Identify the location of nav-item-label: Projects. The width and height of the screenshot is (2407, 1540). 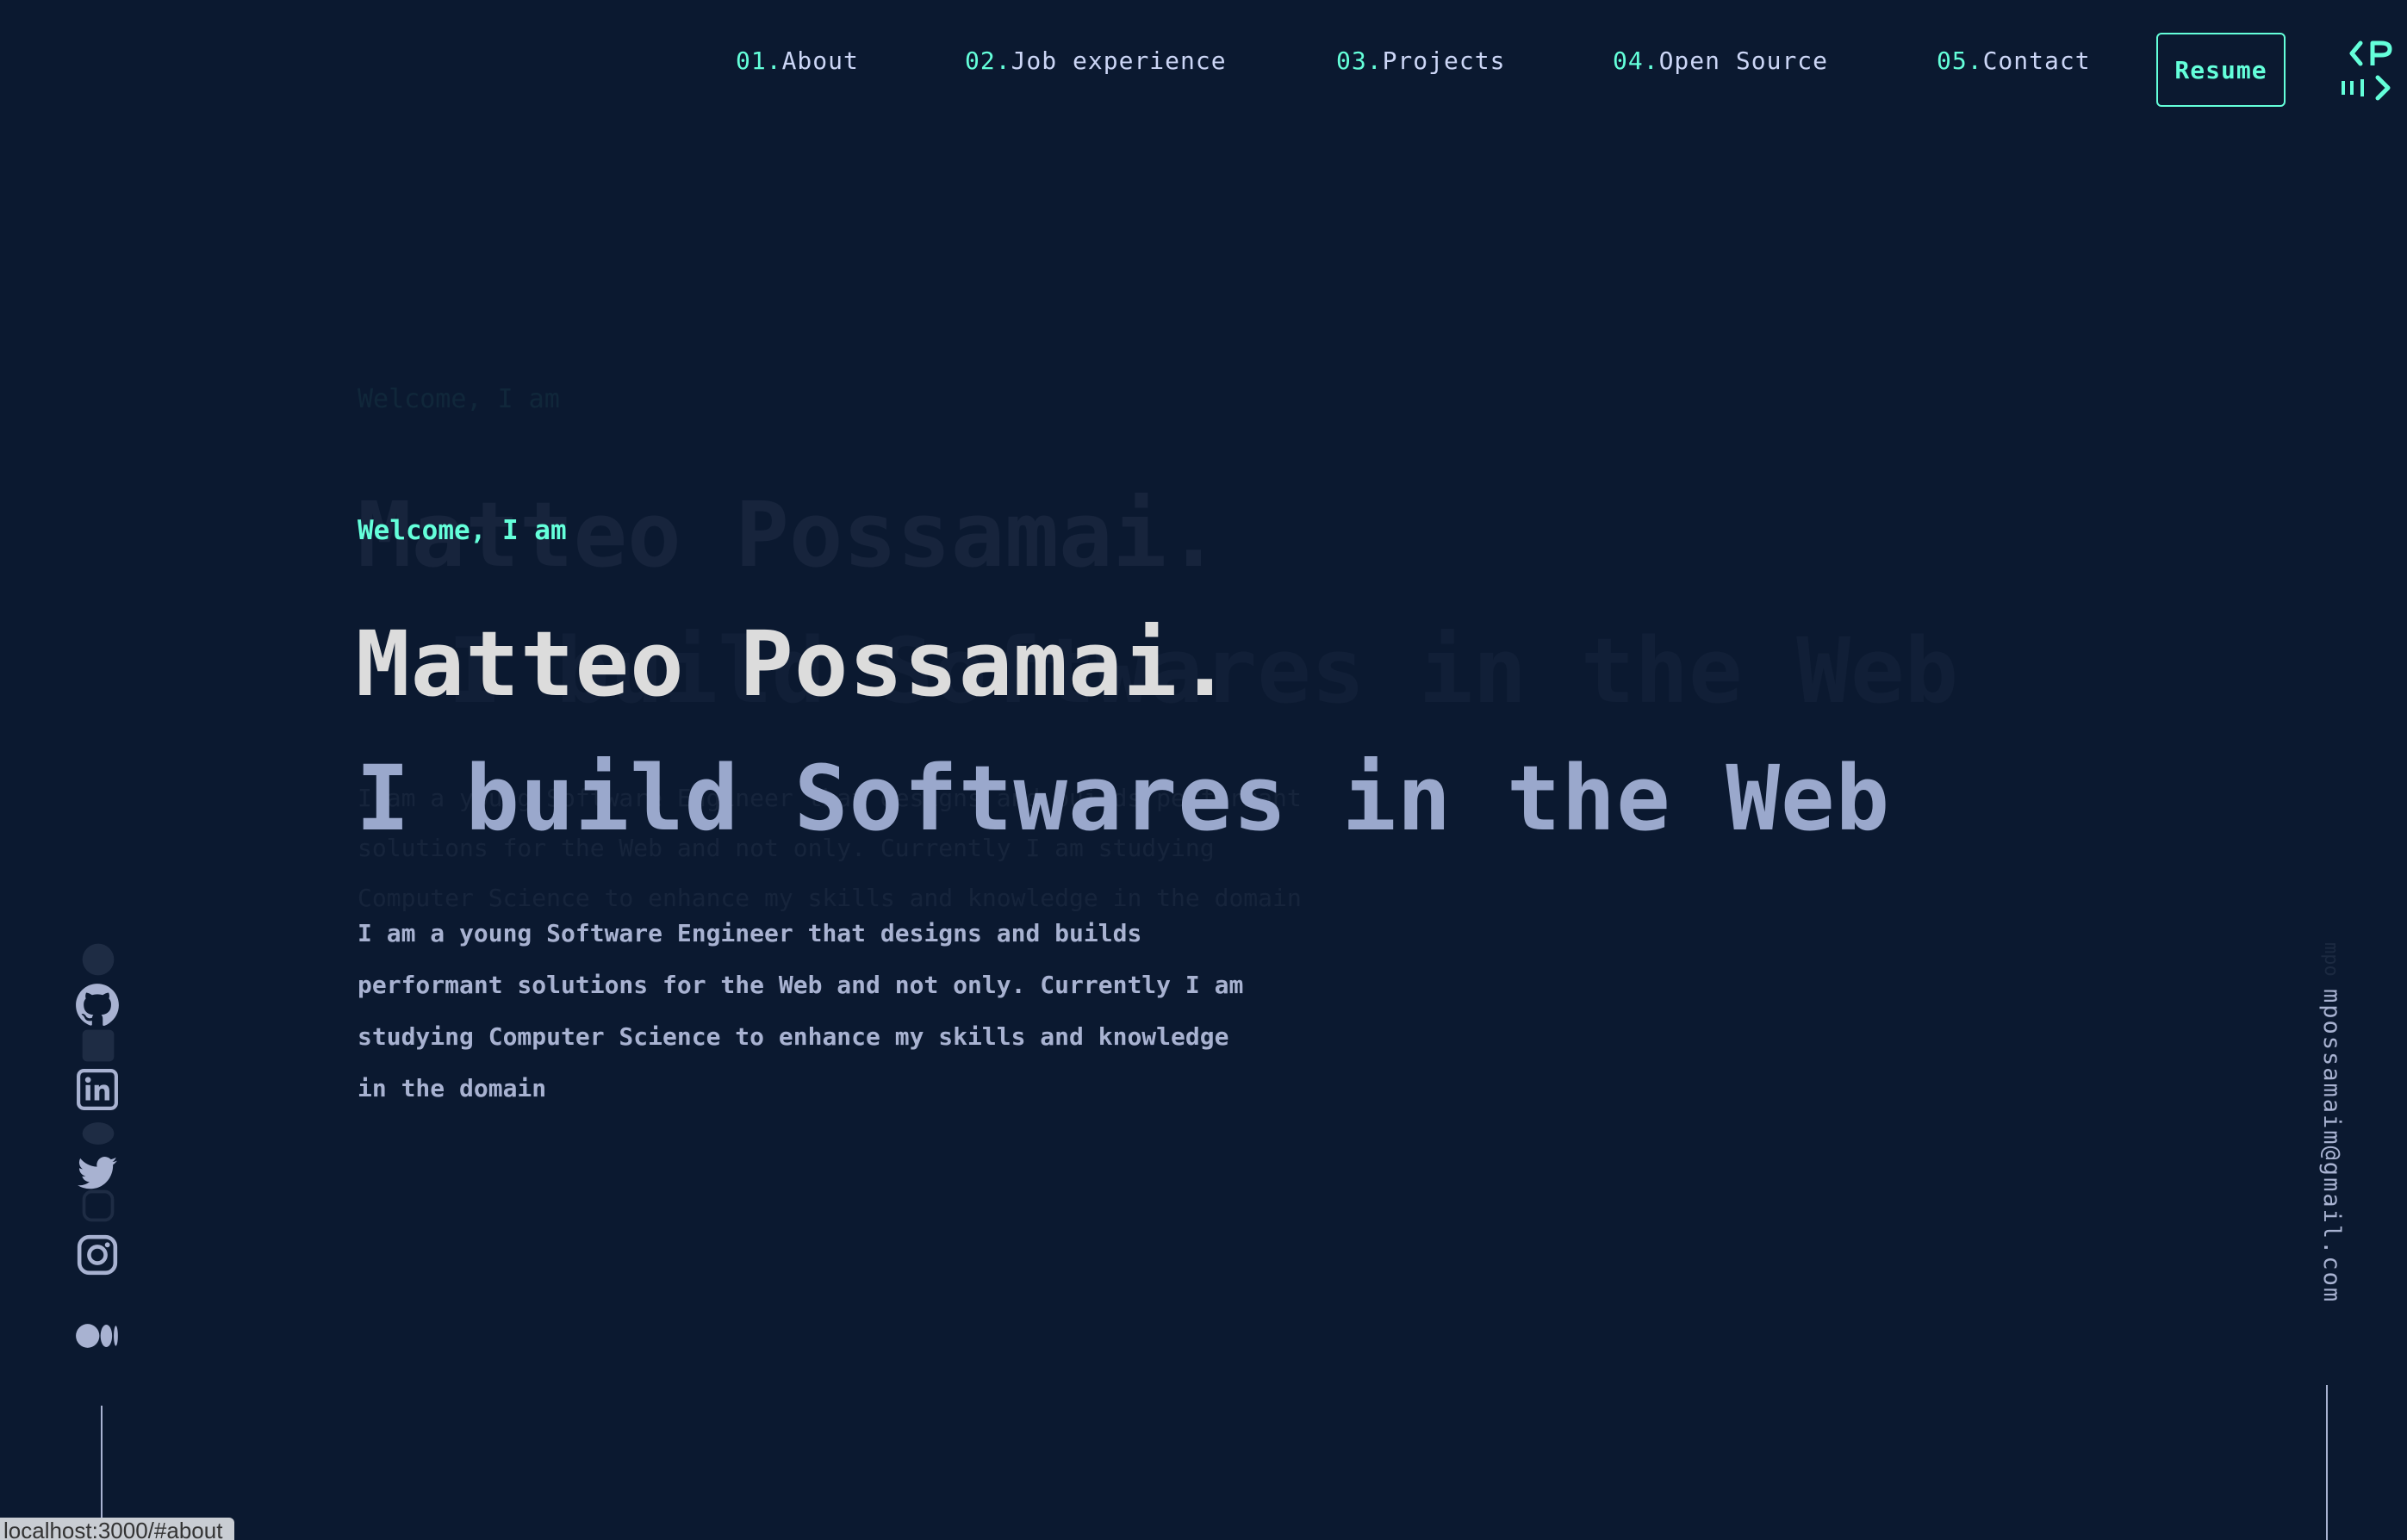
(1444, 61).